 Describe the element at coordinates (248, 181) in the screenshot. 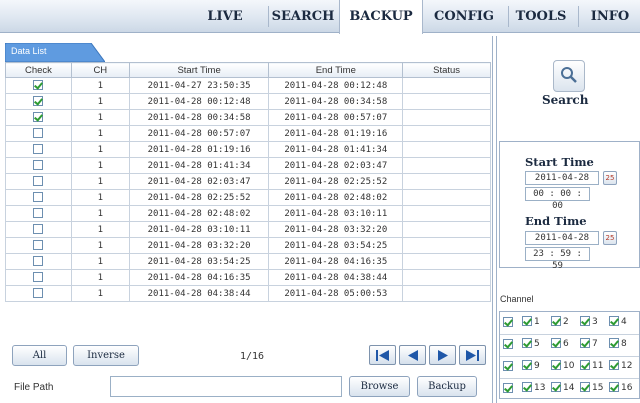

I see `table-row: 1 2011-04-28 02:03:47 2011-04-28 02:25:52` at that location.